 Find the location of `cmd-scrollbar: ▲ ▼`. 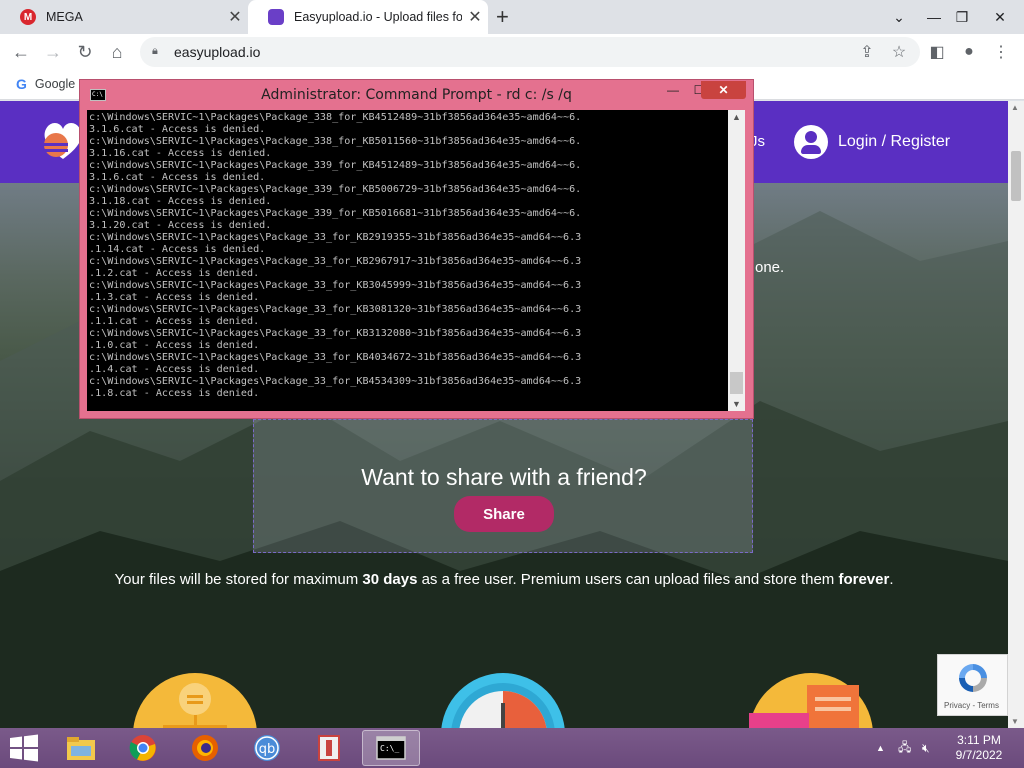

cmd-scrollbar: ▲ ▼ is located at coordinates (736, 260).